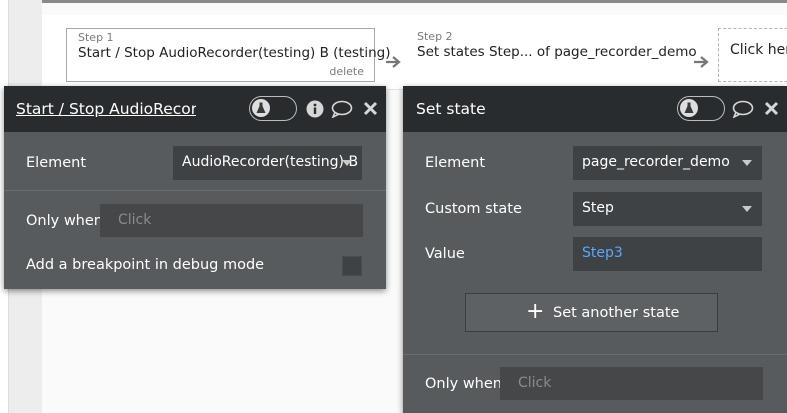  What do you see at coordinates (656, 162) in the screenshot?
I see `element-value: page_recorder_demo` at bounding box center [656, 162].